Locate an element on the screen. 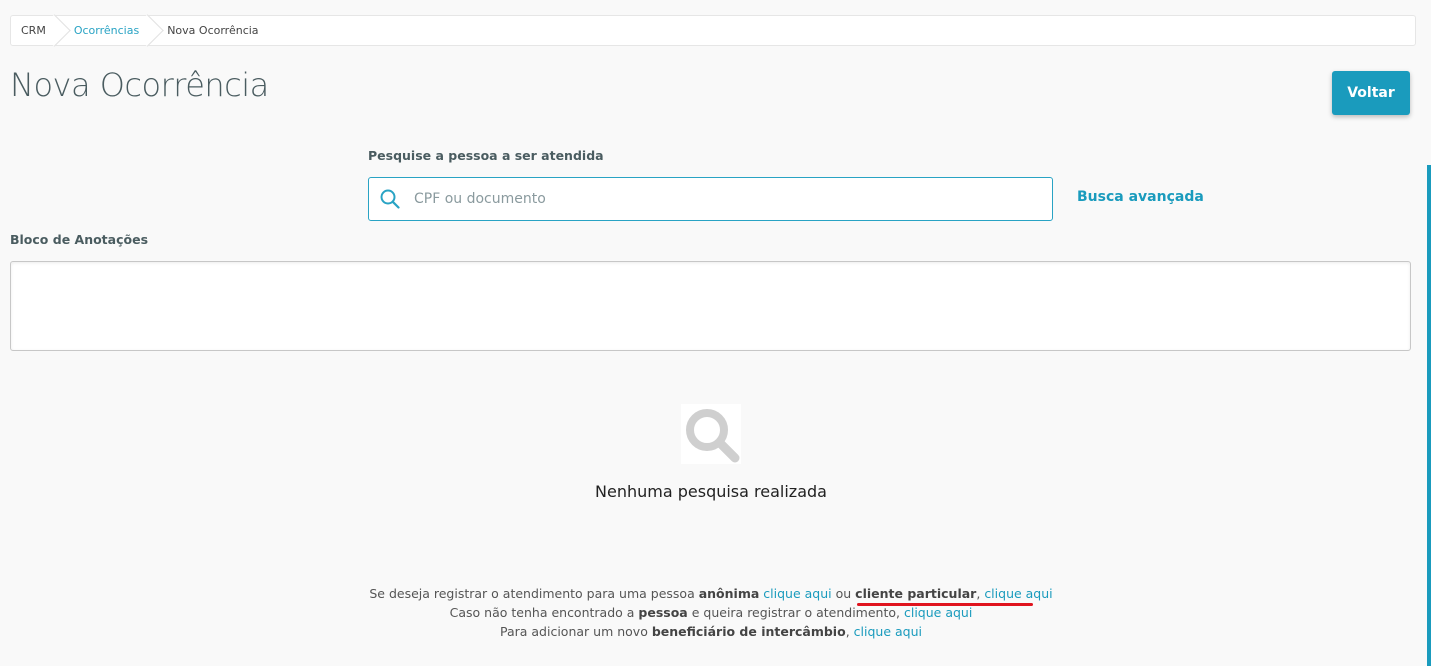 Image resolution: width=1431 pixels, height=666 pixels. empty-state-text: Nenhuma pesquisa realizada is located at coordinates (711, 491).